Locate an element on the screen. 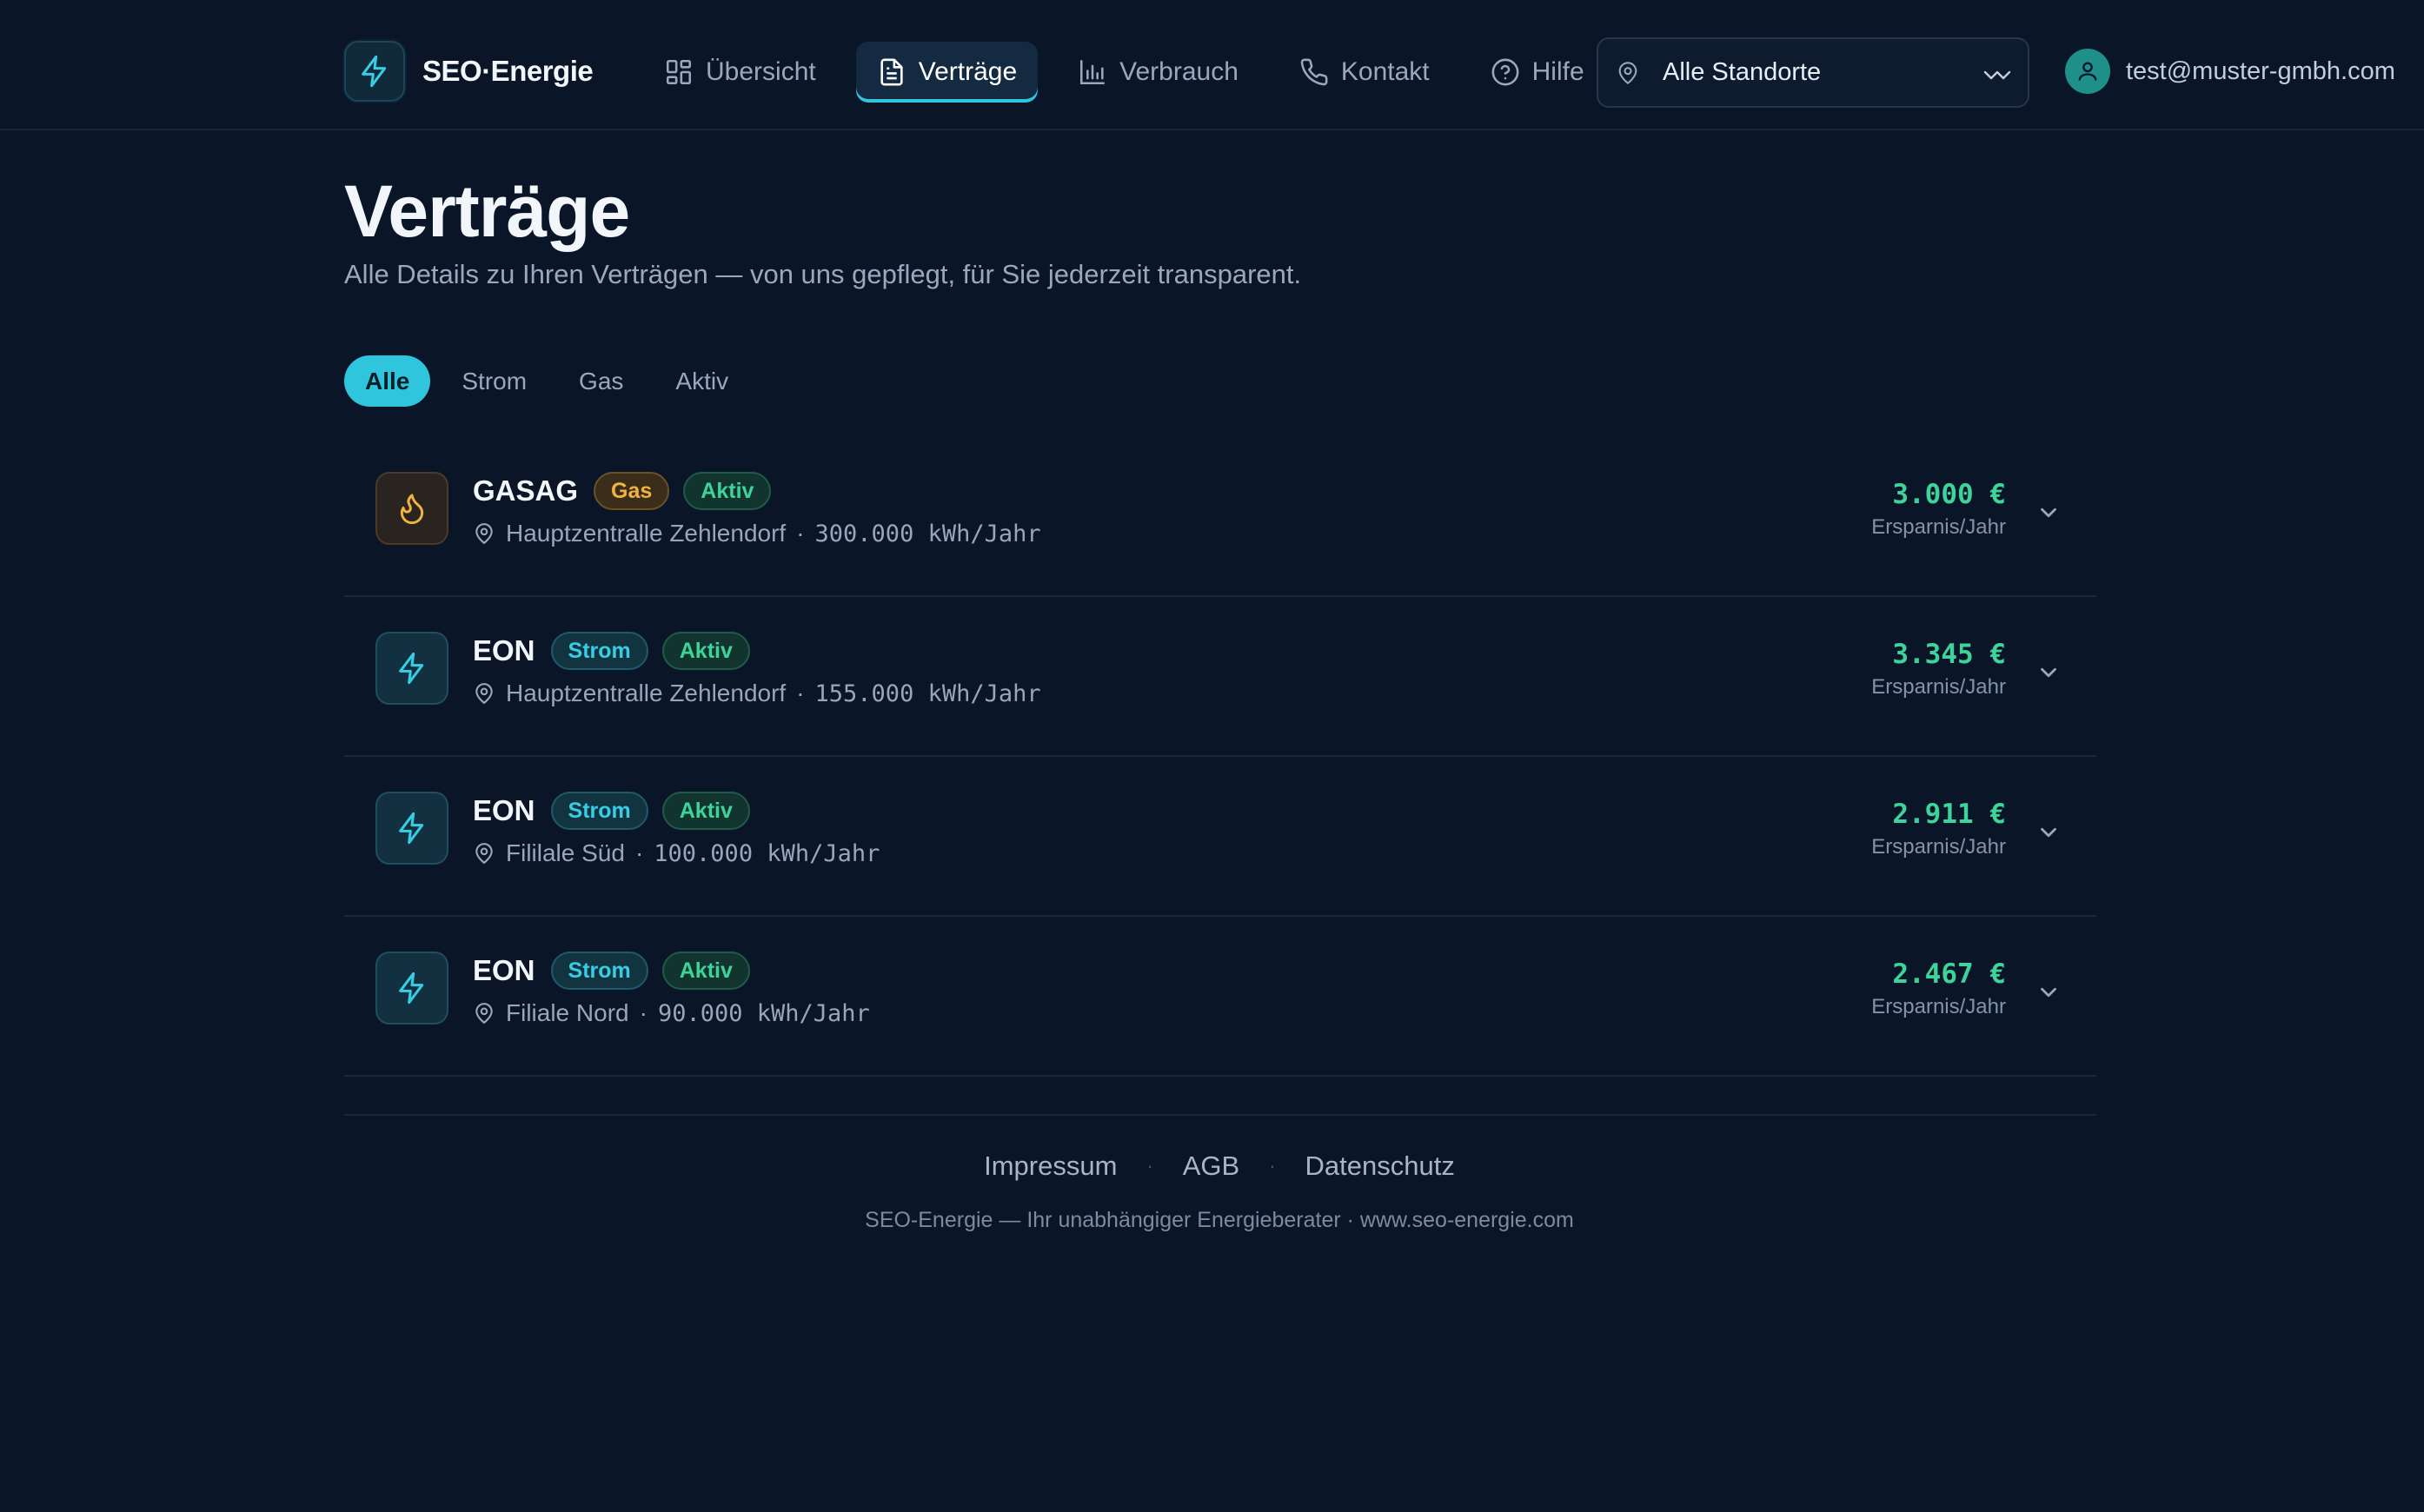  contract-consumption: 300.000 kWh/Jahr is located at coordinates (927, 533).